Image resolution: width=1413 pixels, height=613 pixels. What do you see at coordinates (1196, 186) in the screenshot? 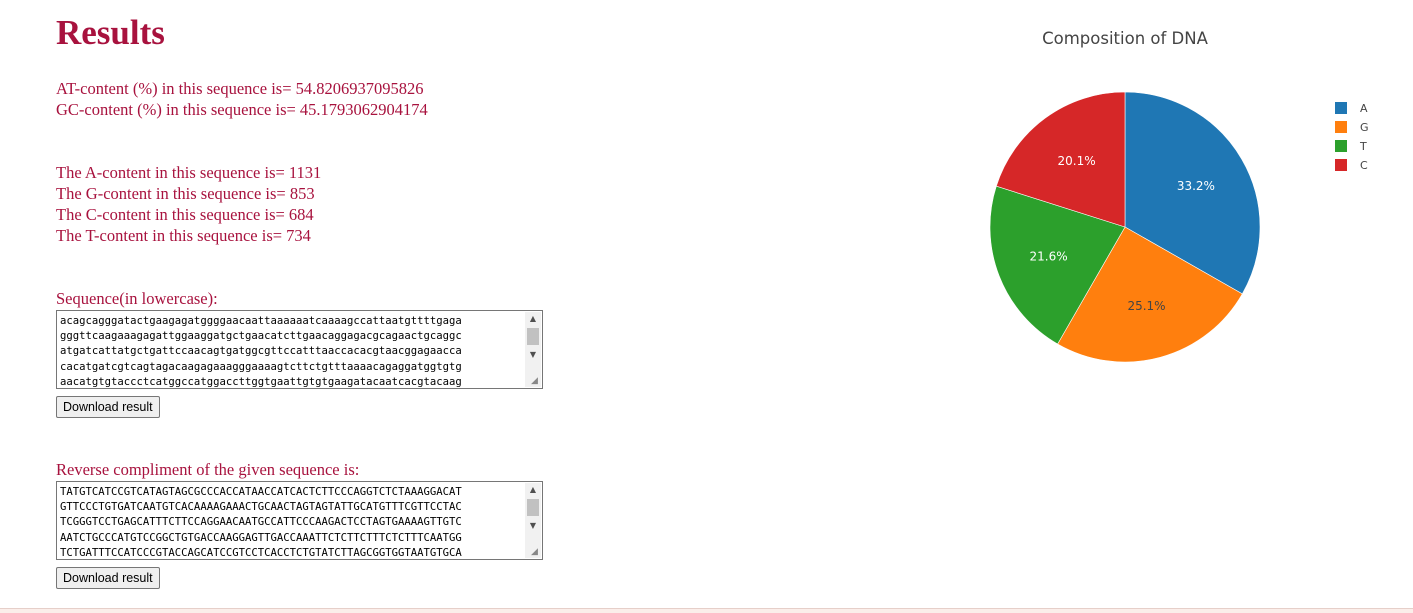
I see `pie-percent-label-a: 33.2%` at bounding box center [1196, 186].